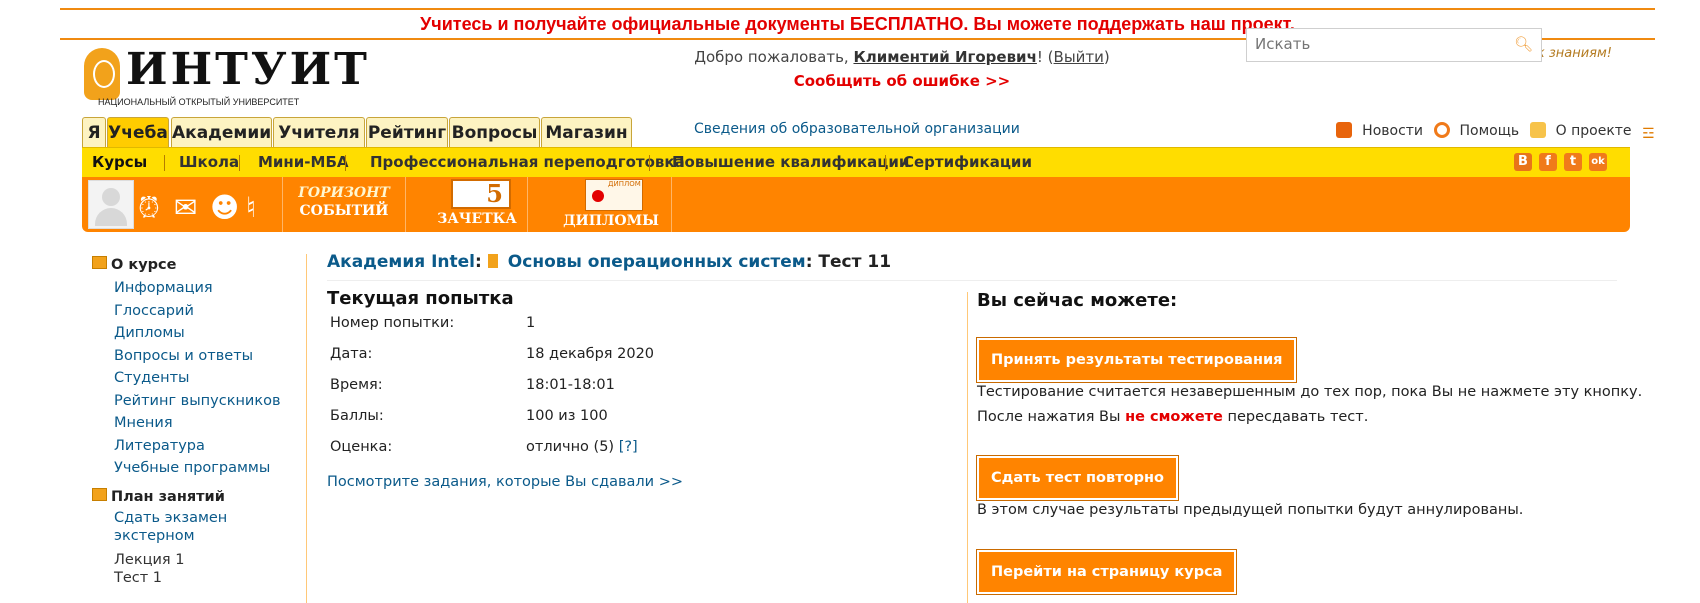 This screenshot has height=603, width=1700. I want to click on subnav-mini-mba: Мини-МБА, so click(303, 162).